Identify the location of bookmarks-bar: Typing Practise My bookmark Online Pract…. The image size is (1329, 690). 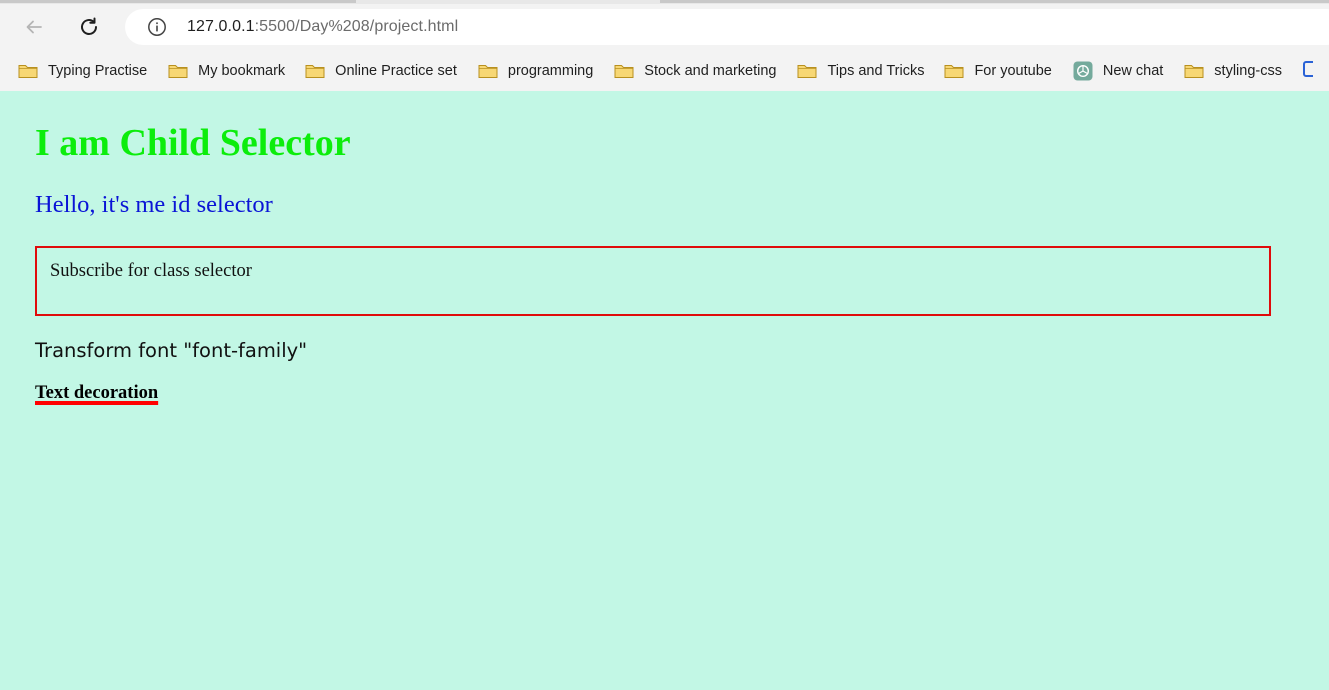
(664, 71).